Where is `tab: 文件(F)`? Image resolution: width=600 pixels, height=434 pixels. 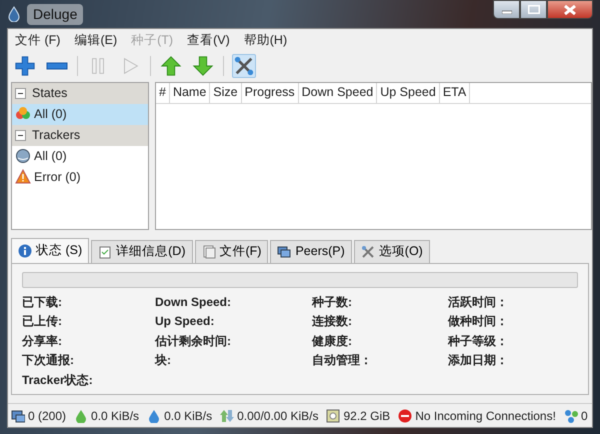 tab: 文件(F) is located at coordinates (231, 251).